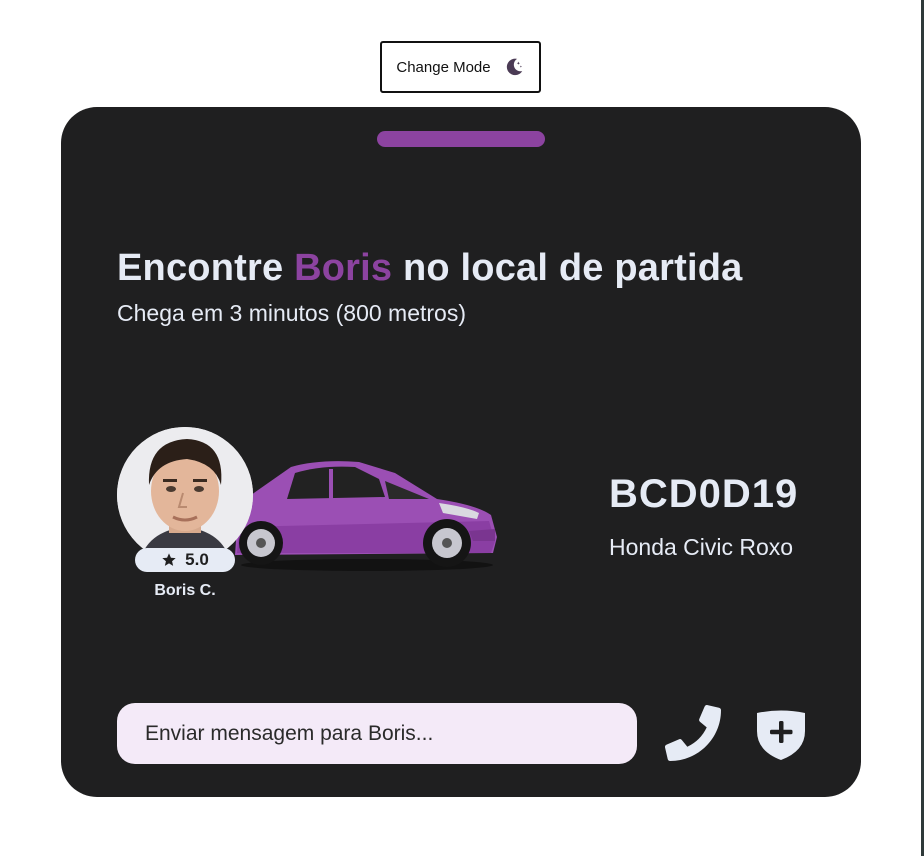 The width and height of the screenshot is (924, 856). What do you see at coordinates (704, 494) in the screenshot?
I see `license-plate: BCD0D19` at bounding box center [704, 494].